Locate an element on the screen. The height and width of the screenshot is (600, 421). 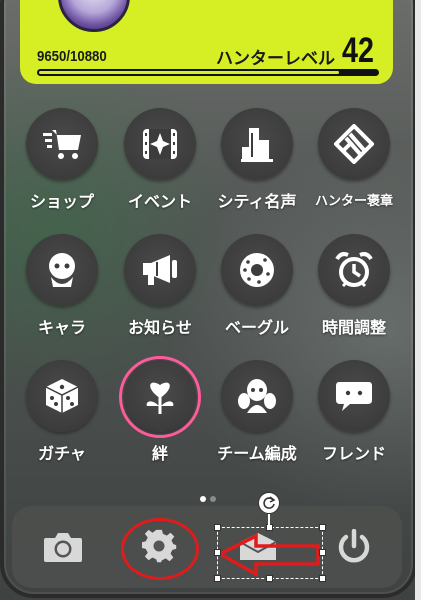
hunter-level-label: ハンターレベル is located at coordinates (275, 59).